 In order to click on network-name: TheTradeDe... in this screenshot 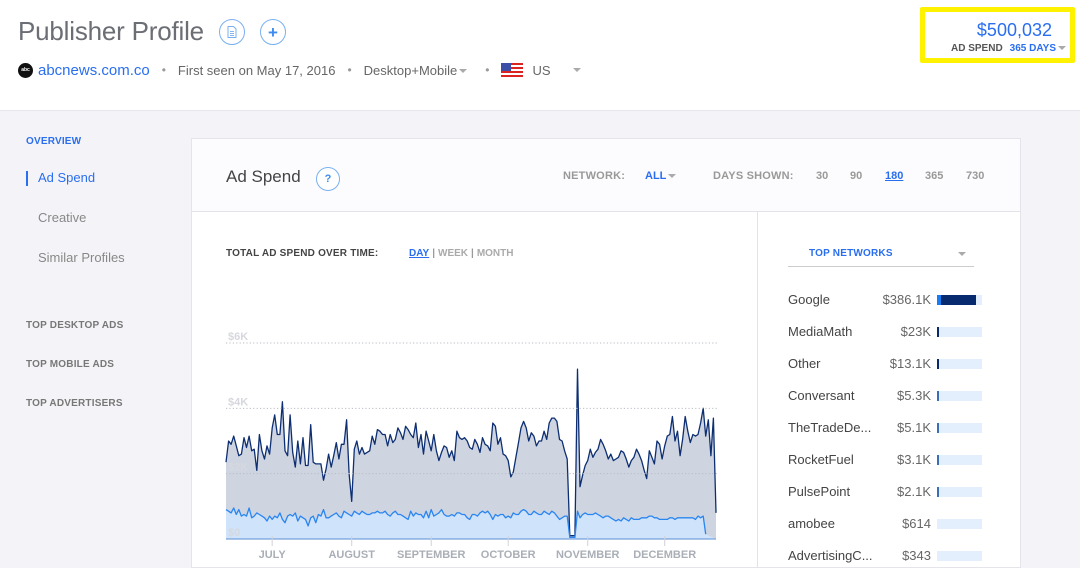, I will do `click(830, 427)`.